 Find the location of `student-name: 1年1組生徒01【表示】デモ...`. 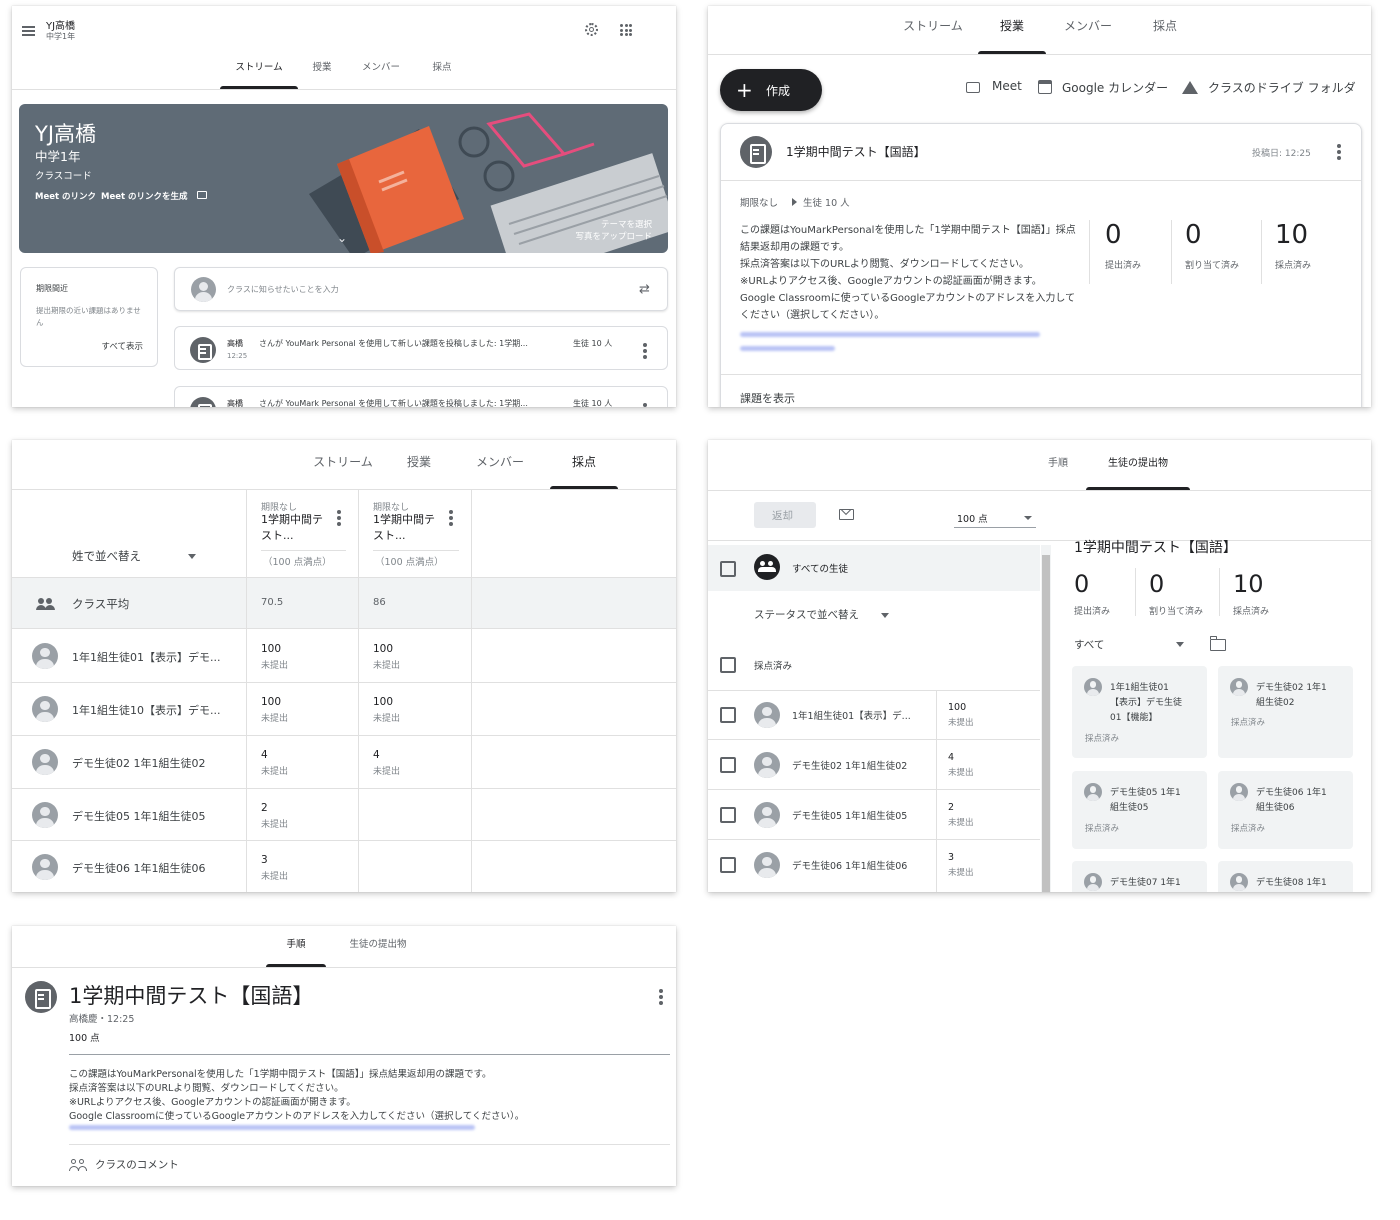

student-name: 1年1組生徒01【表示】デモ... is located at coordinates (146, 657).